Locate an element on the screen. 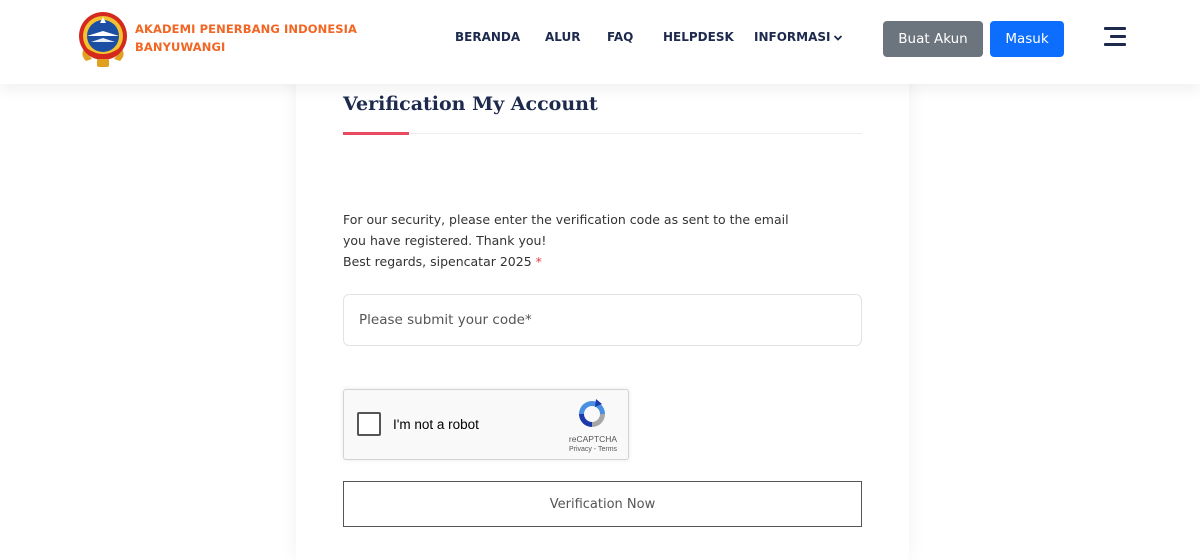  title-divider is located at coordinates (602, 133).